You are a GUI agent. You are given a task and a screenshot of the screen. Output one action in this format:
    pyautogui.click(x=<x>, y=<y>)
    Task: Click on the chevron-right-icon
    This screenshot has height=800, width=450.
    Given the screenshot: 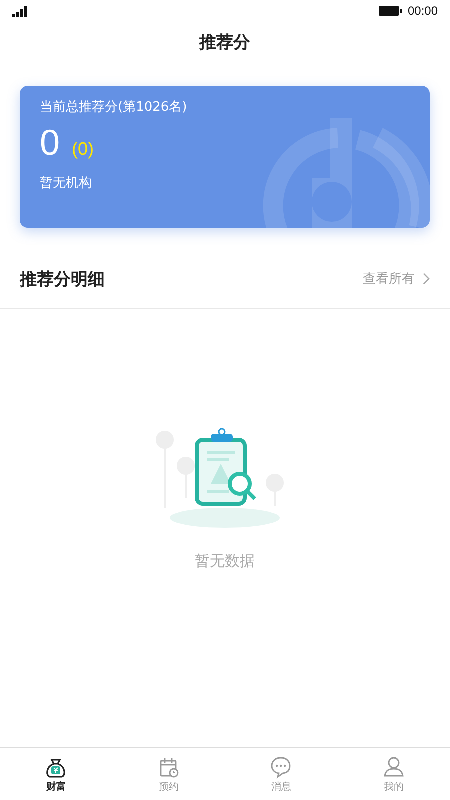 What is the action you would take?
    pyautogui.click(x=426, y=279)
    